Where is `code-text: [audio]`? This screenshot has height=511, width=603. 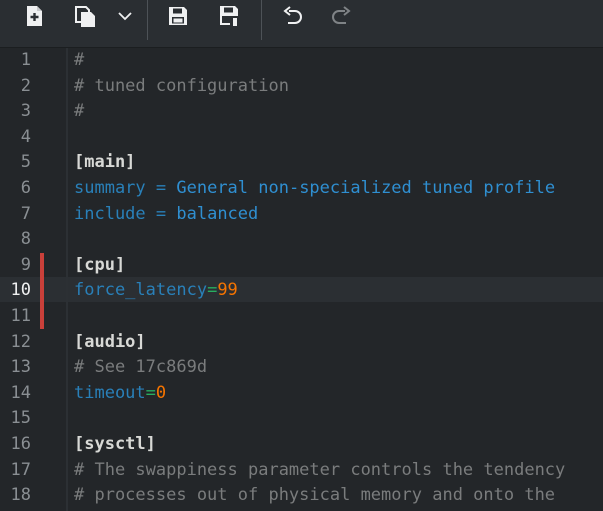
code-text: [audio] is located at coordinates (110, 342).